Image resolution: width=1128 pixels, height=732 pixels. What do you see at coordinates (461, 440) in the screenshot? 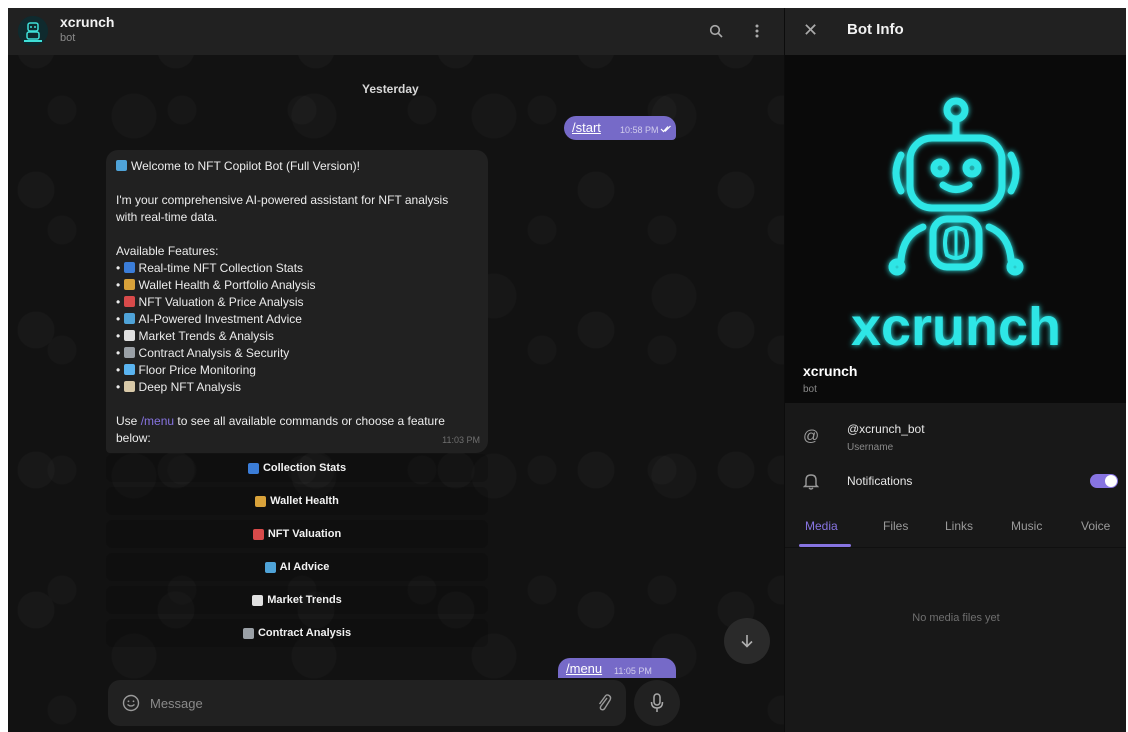
I see `message-time: 11:03 PM` at bounding box center [461, 440].